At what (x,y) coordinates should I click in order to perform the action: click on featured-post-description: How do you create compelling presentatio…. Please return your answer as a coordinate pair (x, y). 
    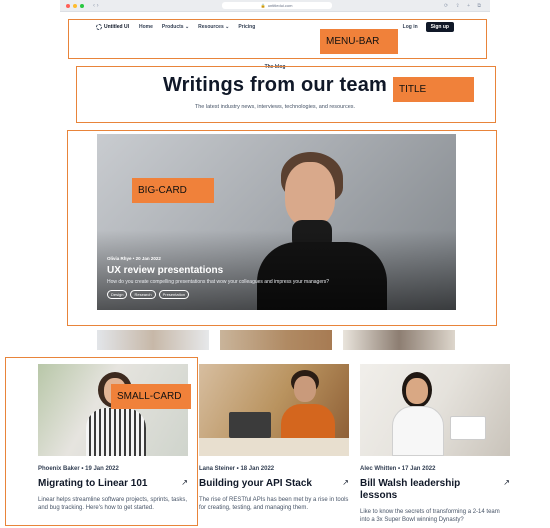
    Looking at the image, I should click on (218, 282).